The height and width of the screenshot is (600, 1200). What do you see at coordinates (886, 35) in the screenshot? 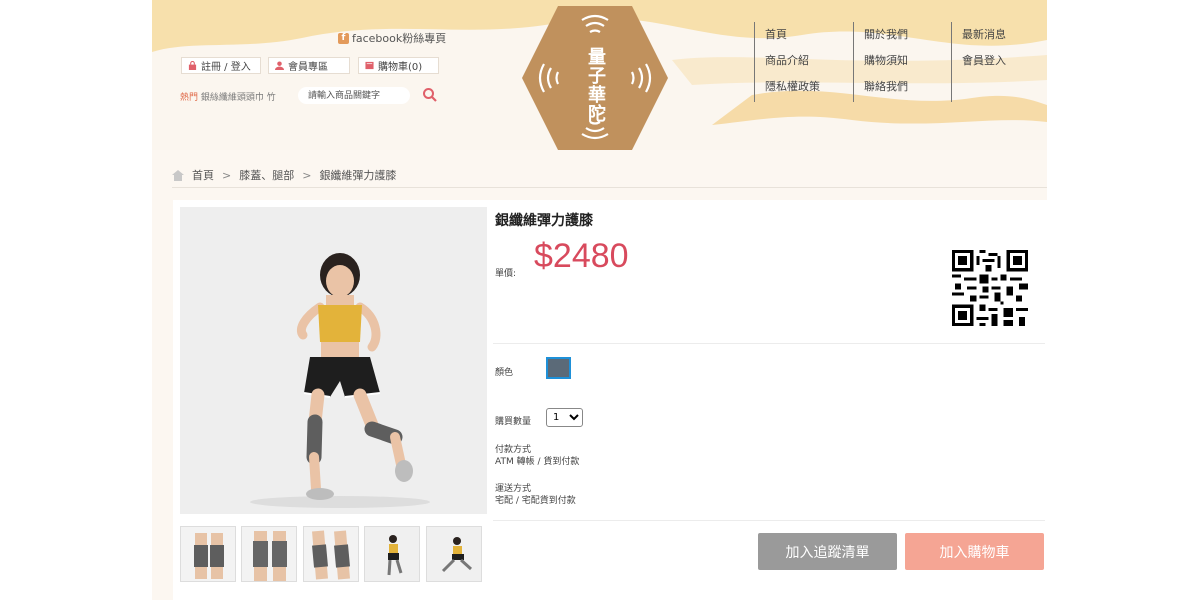
I see `nav-item-about: 關於我們` at bounding box center [886, 35].